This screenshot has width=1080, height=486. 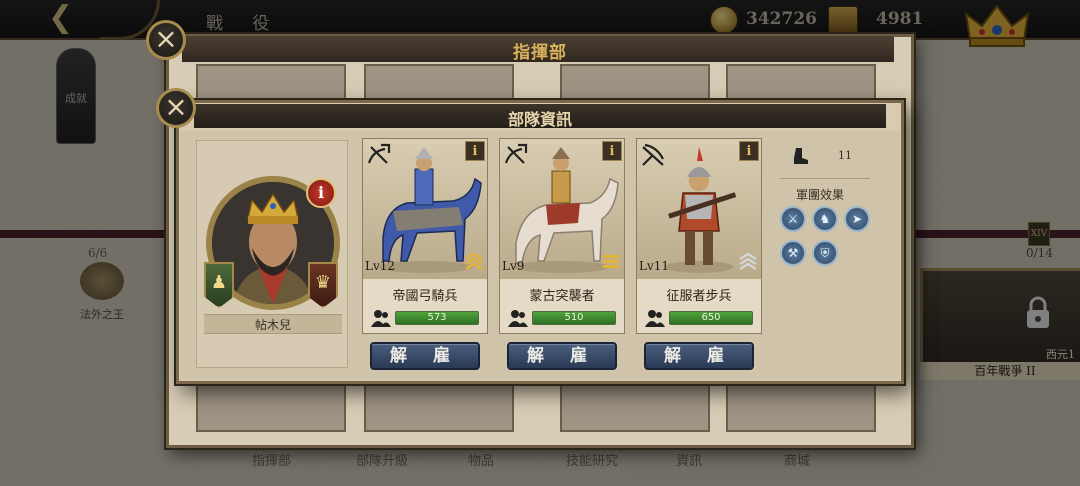 What do you see at coordinates (793, 253) in the screenshot?
I see `siege-effect-icon: ⚒` at bounding box center [793, 253].